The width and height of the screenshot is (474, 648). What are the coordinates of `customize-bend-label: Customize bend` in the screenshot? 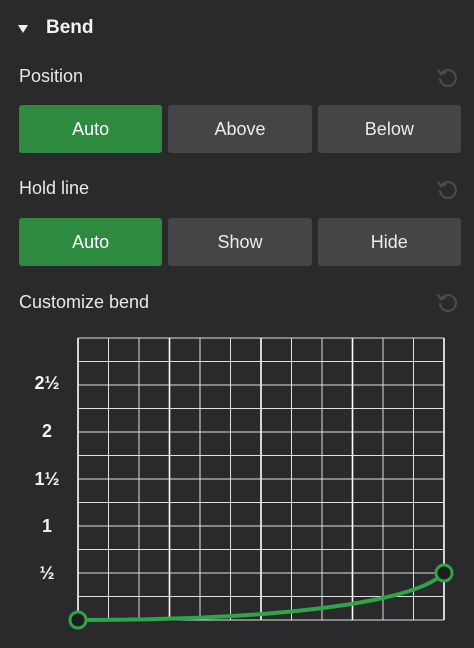 It's located at (84, 302).